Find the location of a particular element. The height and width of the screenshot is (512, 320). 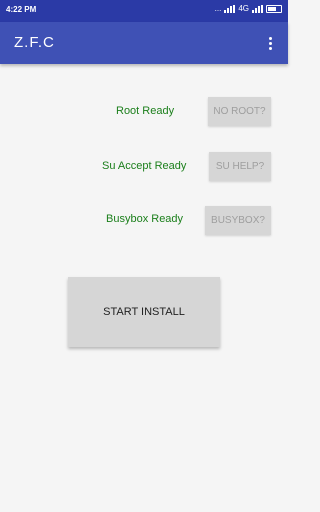

battery-icon is located at coordinates (274, 8).